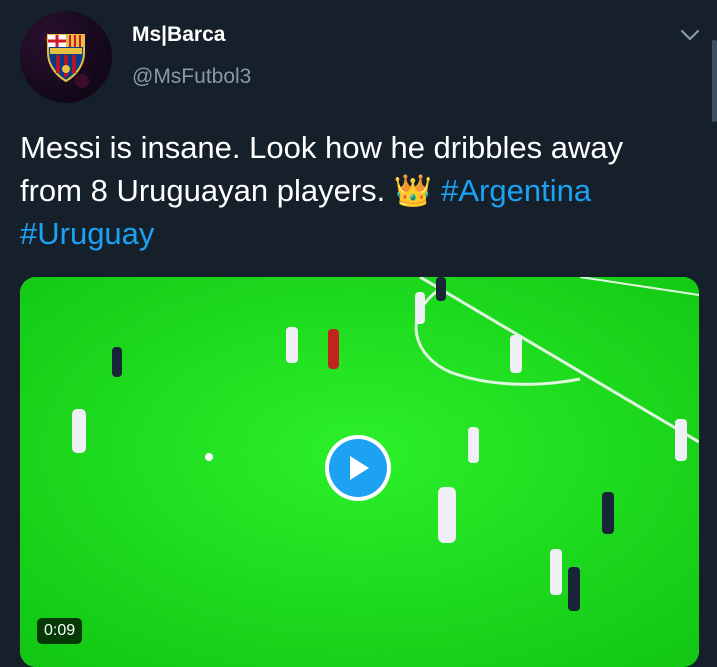 The width and height of the screenshot is (717, 667). I want to click on hashtag-argentina: #Argentina, so click(516, 190).